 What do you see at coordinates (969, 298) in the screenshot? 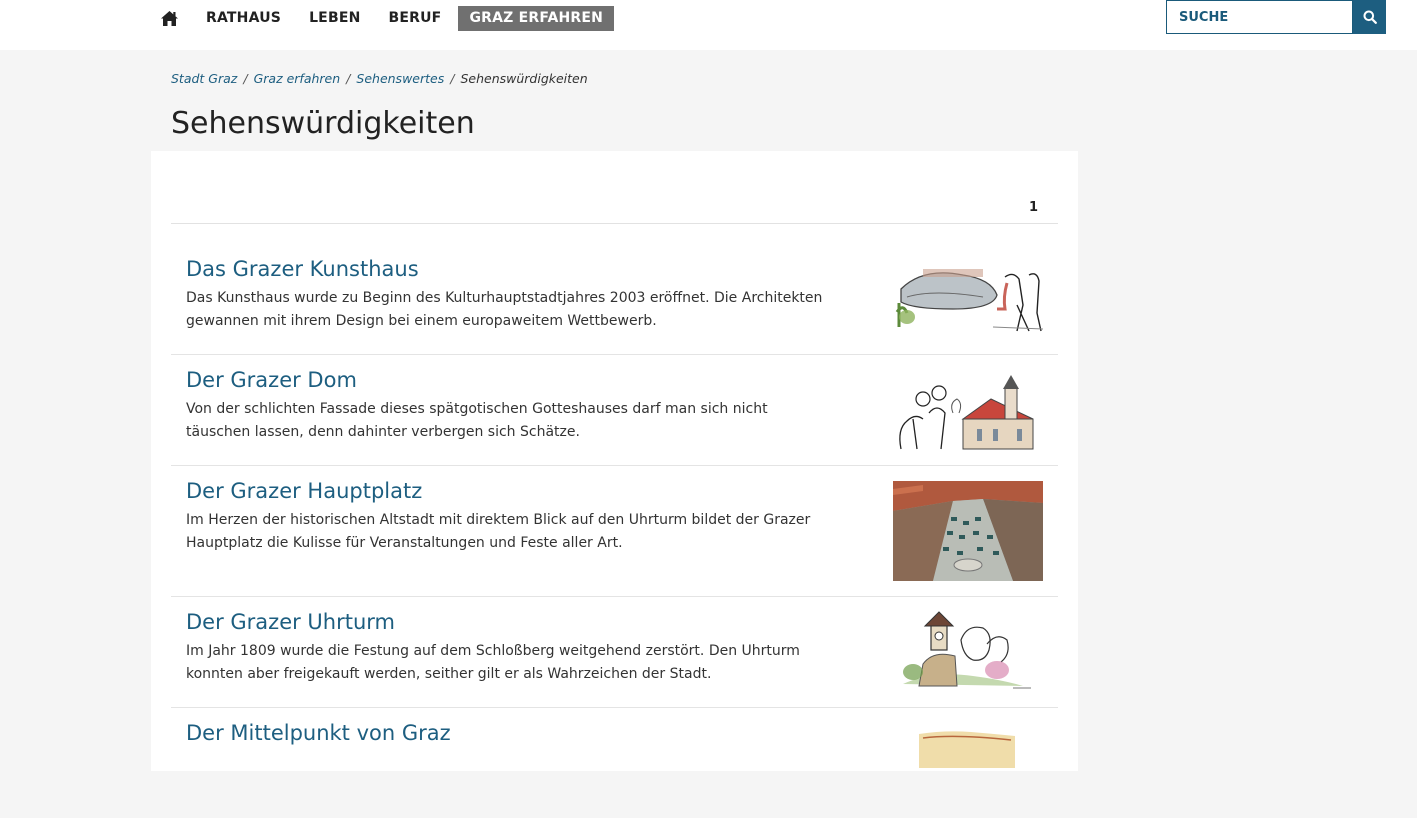
I see `kunsthaus-sketch-image` at bounding box center [969, 298].